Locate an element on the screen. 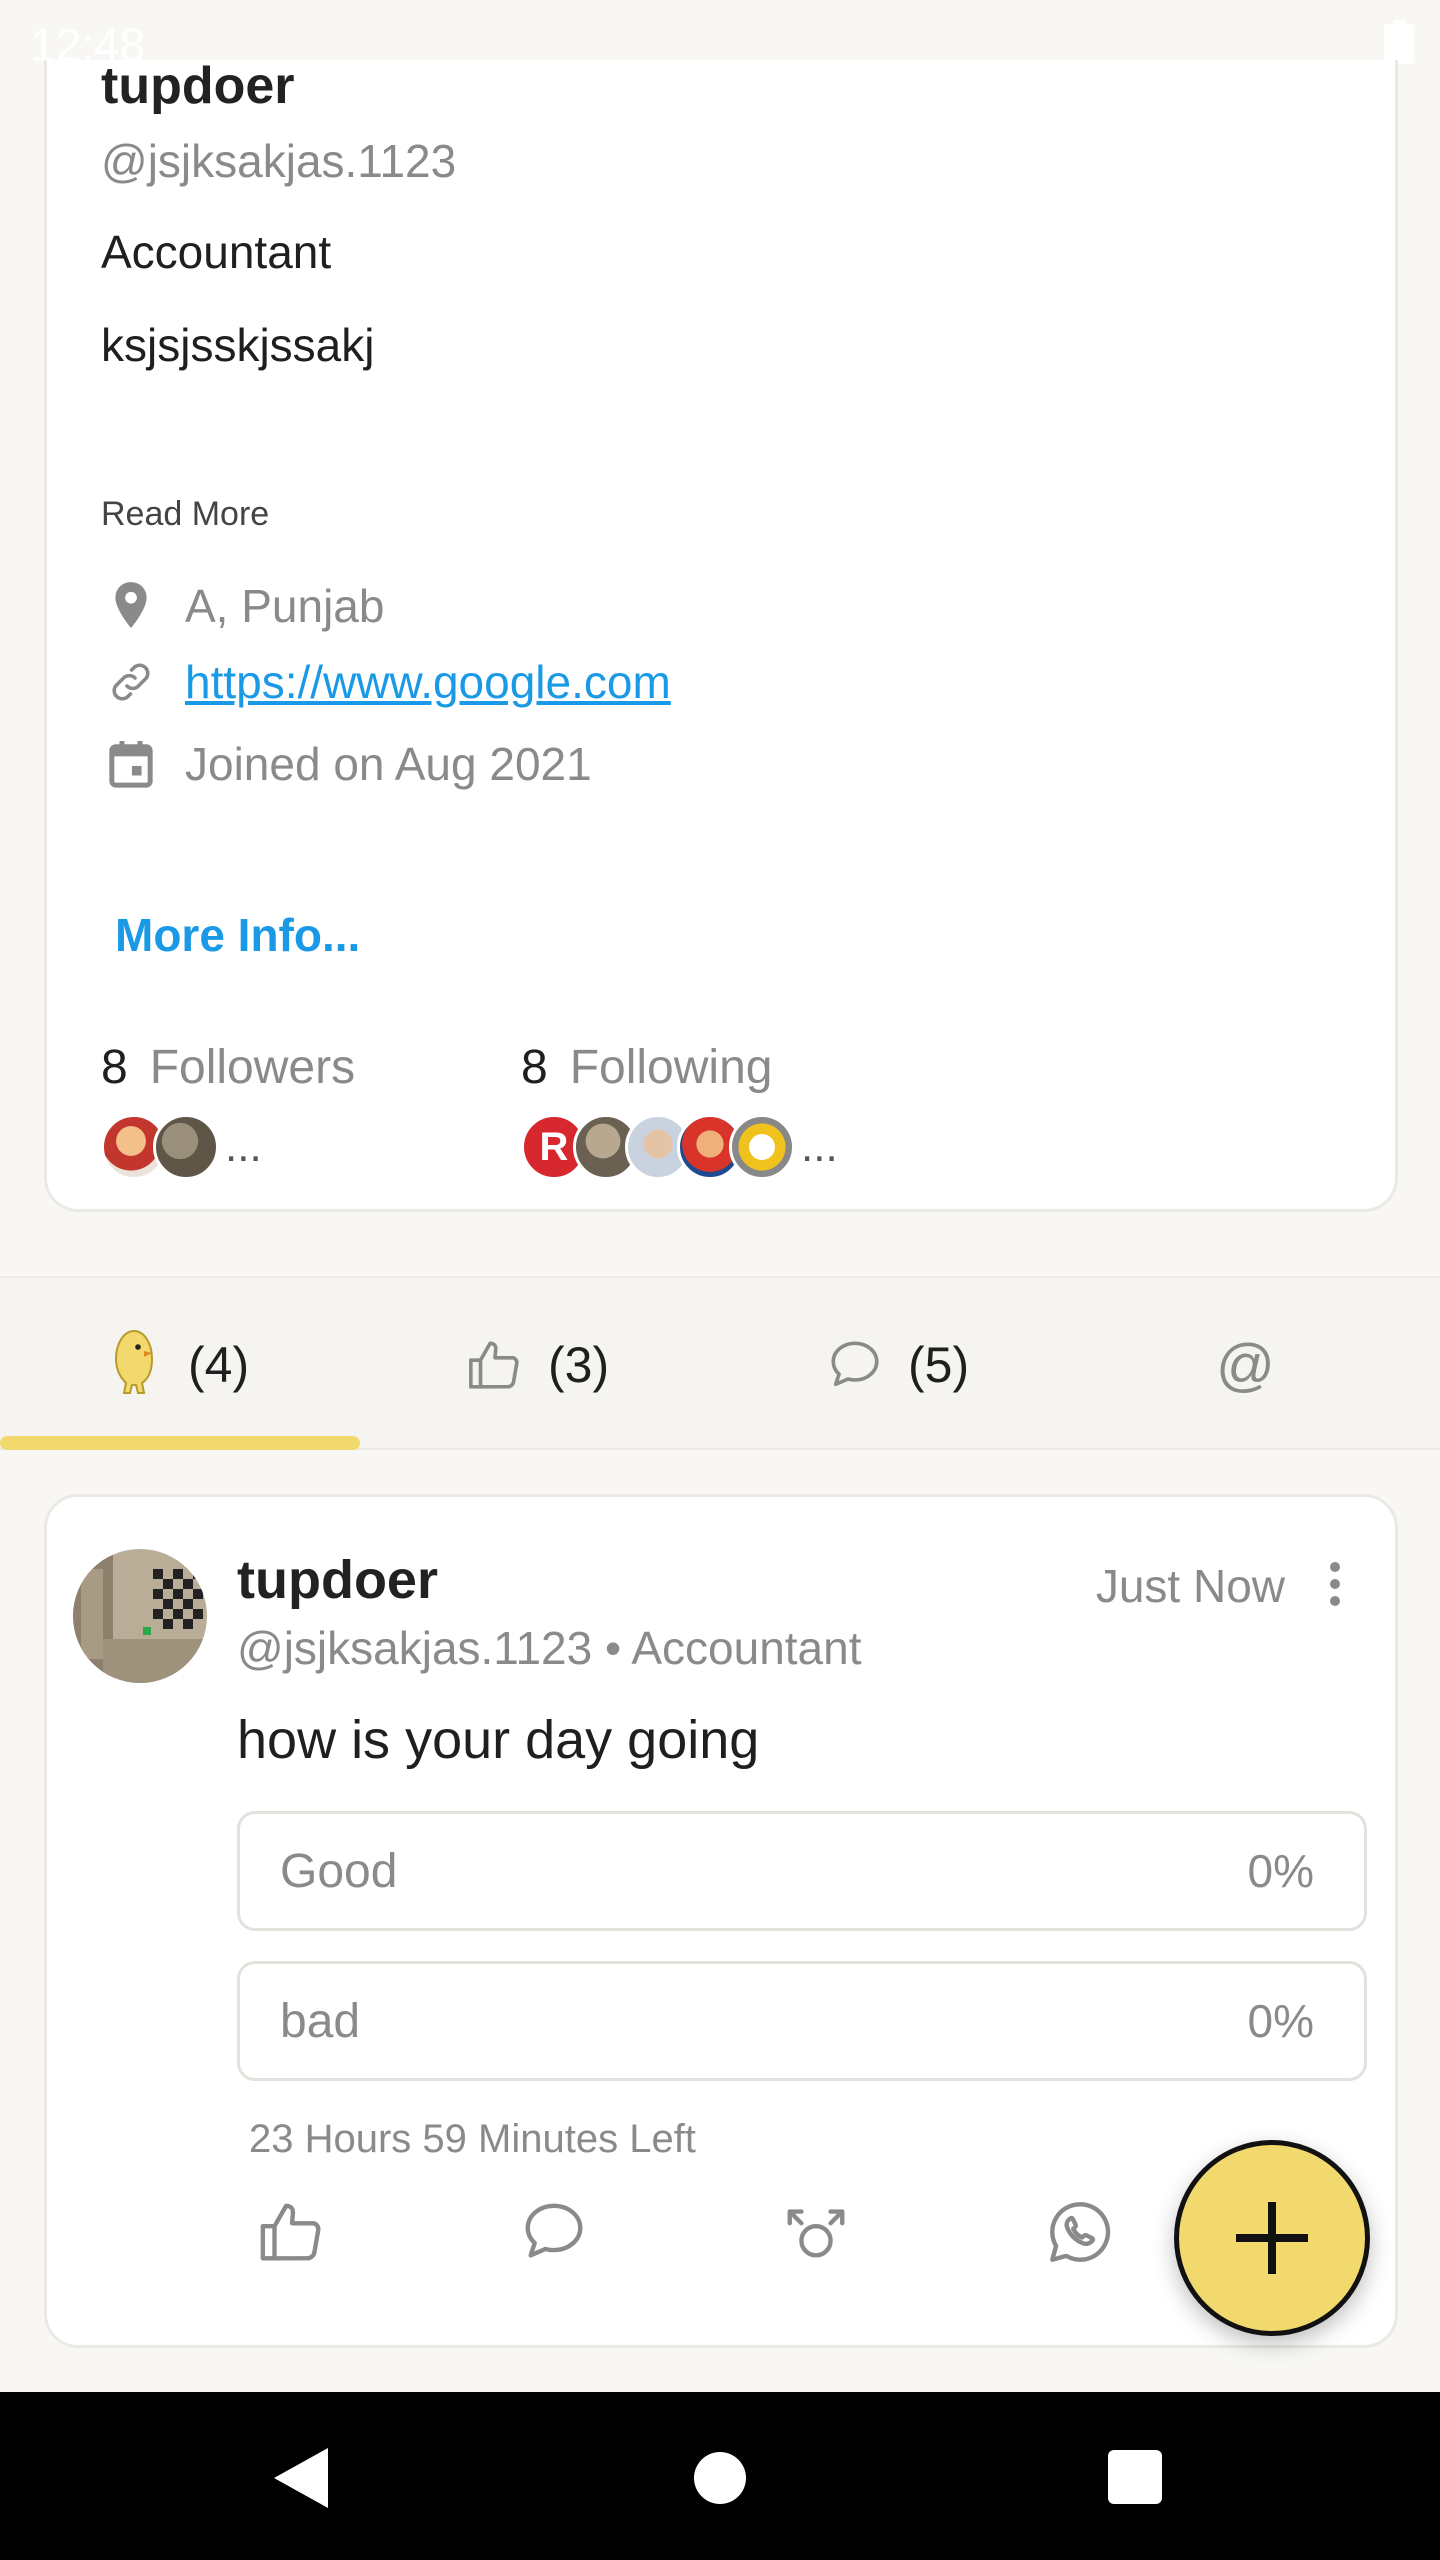 The width and height of the screenshot is (1440, 2560). location-text: A, Punjab is located at coordinates (285, 606).